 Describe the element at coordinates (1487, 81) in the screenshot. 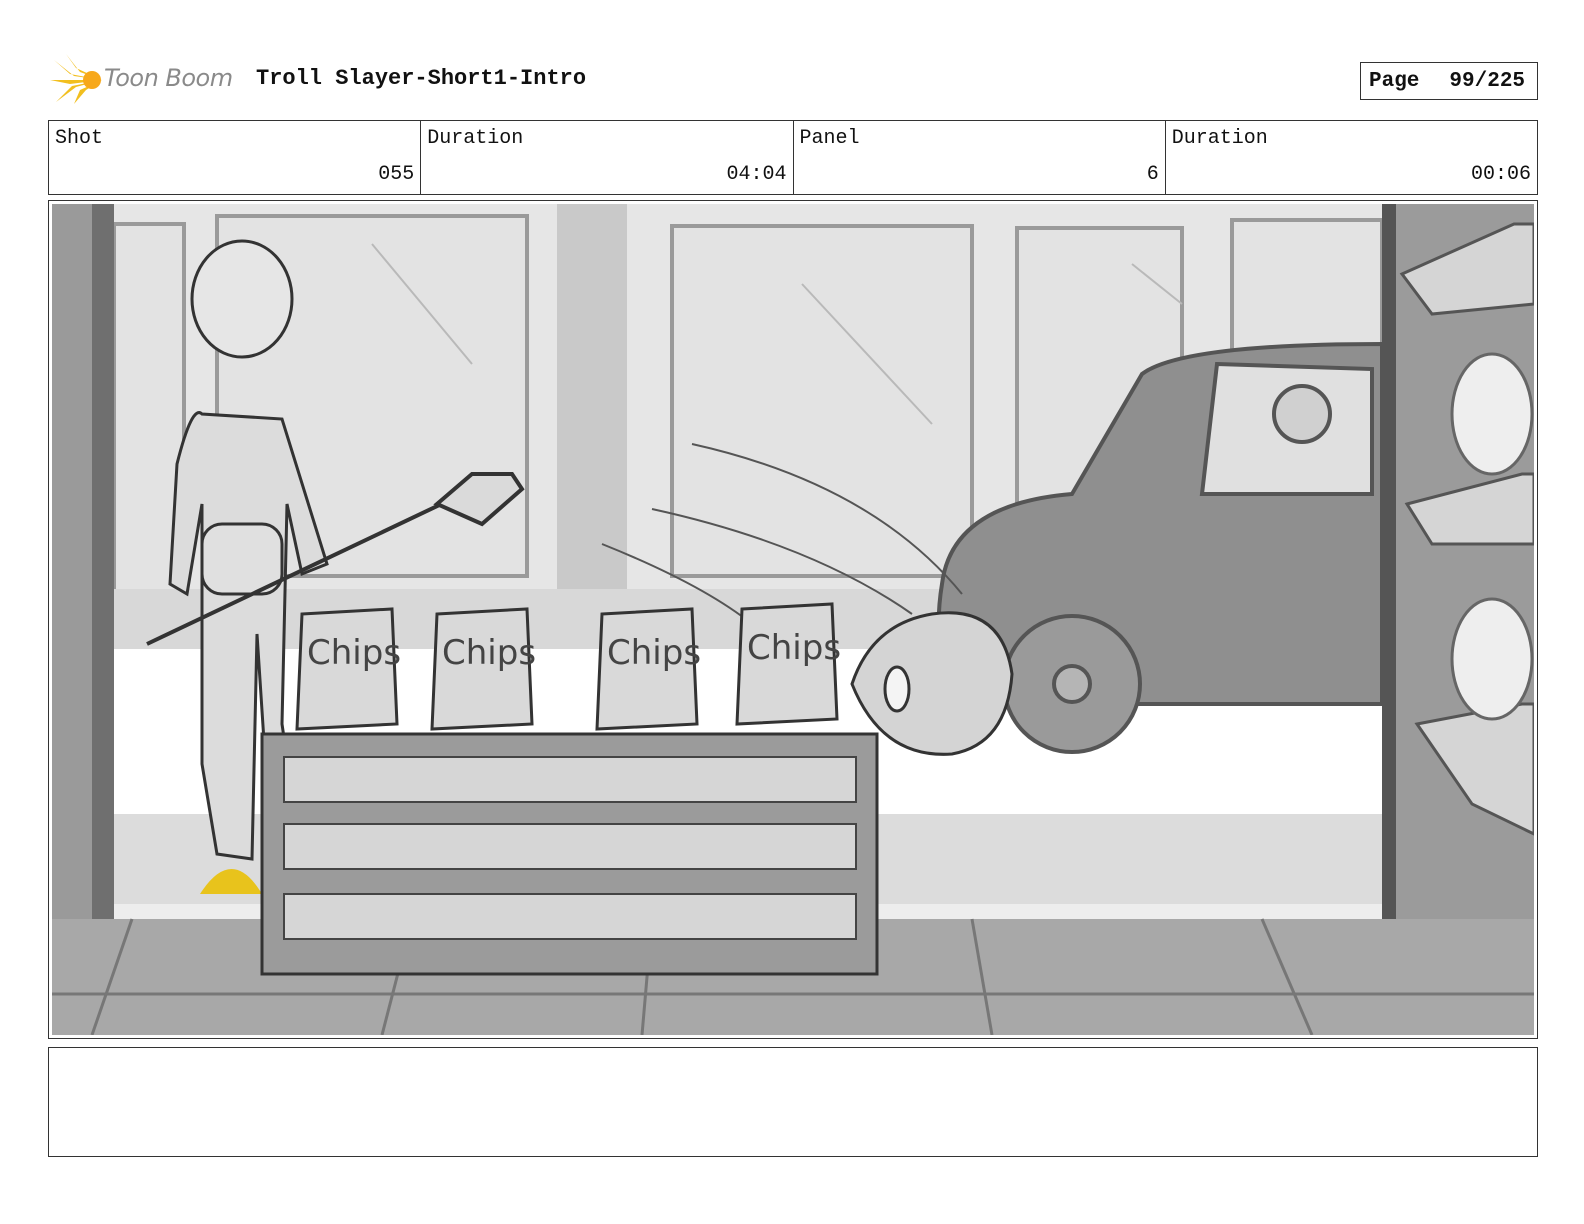

I see `page-value: 99/225` at that location.